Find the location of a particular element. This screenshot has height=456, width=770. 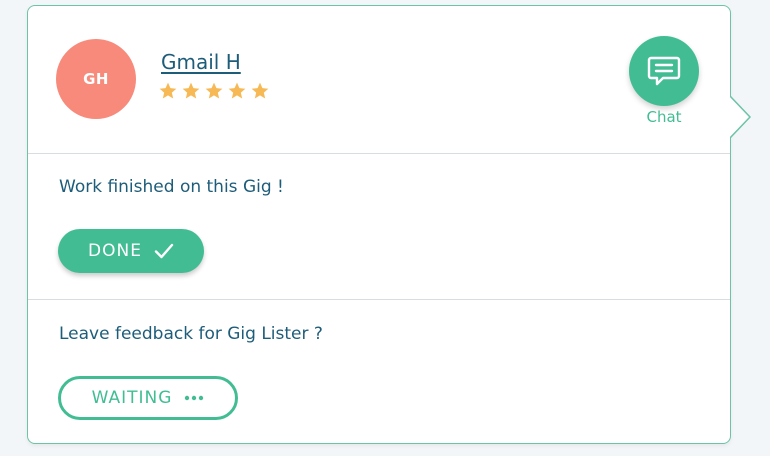

avatar-initials: GH is located at coordinates (96, 79).